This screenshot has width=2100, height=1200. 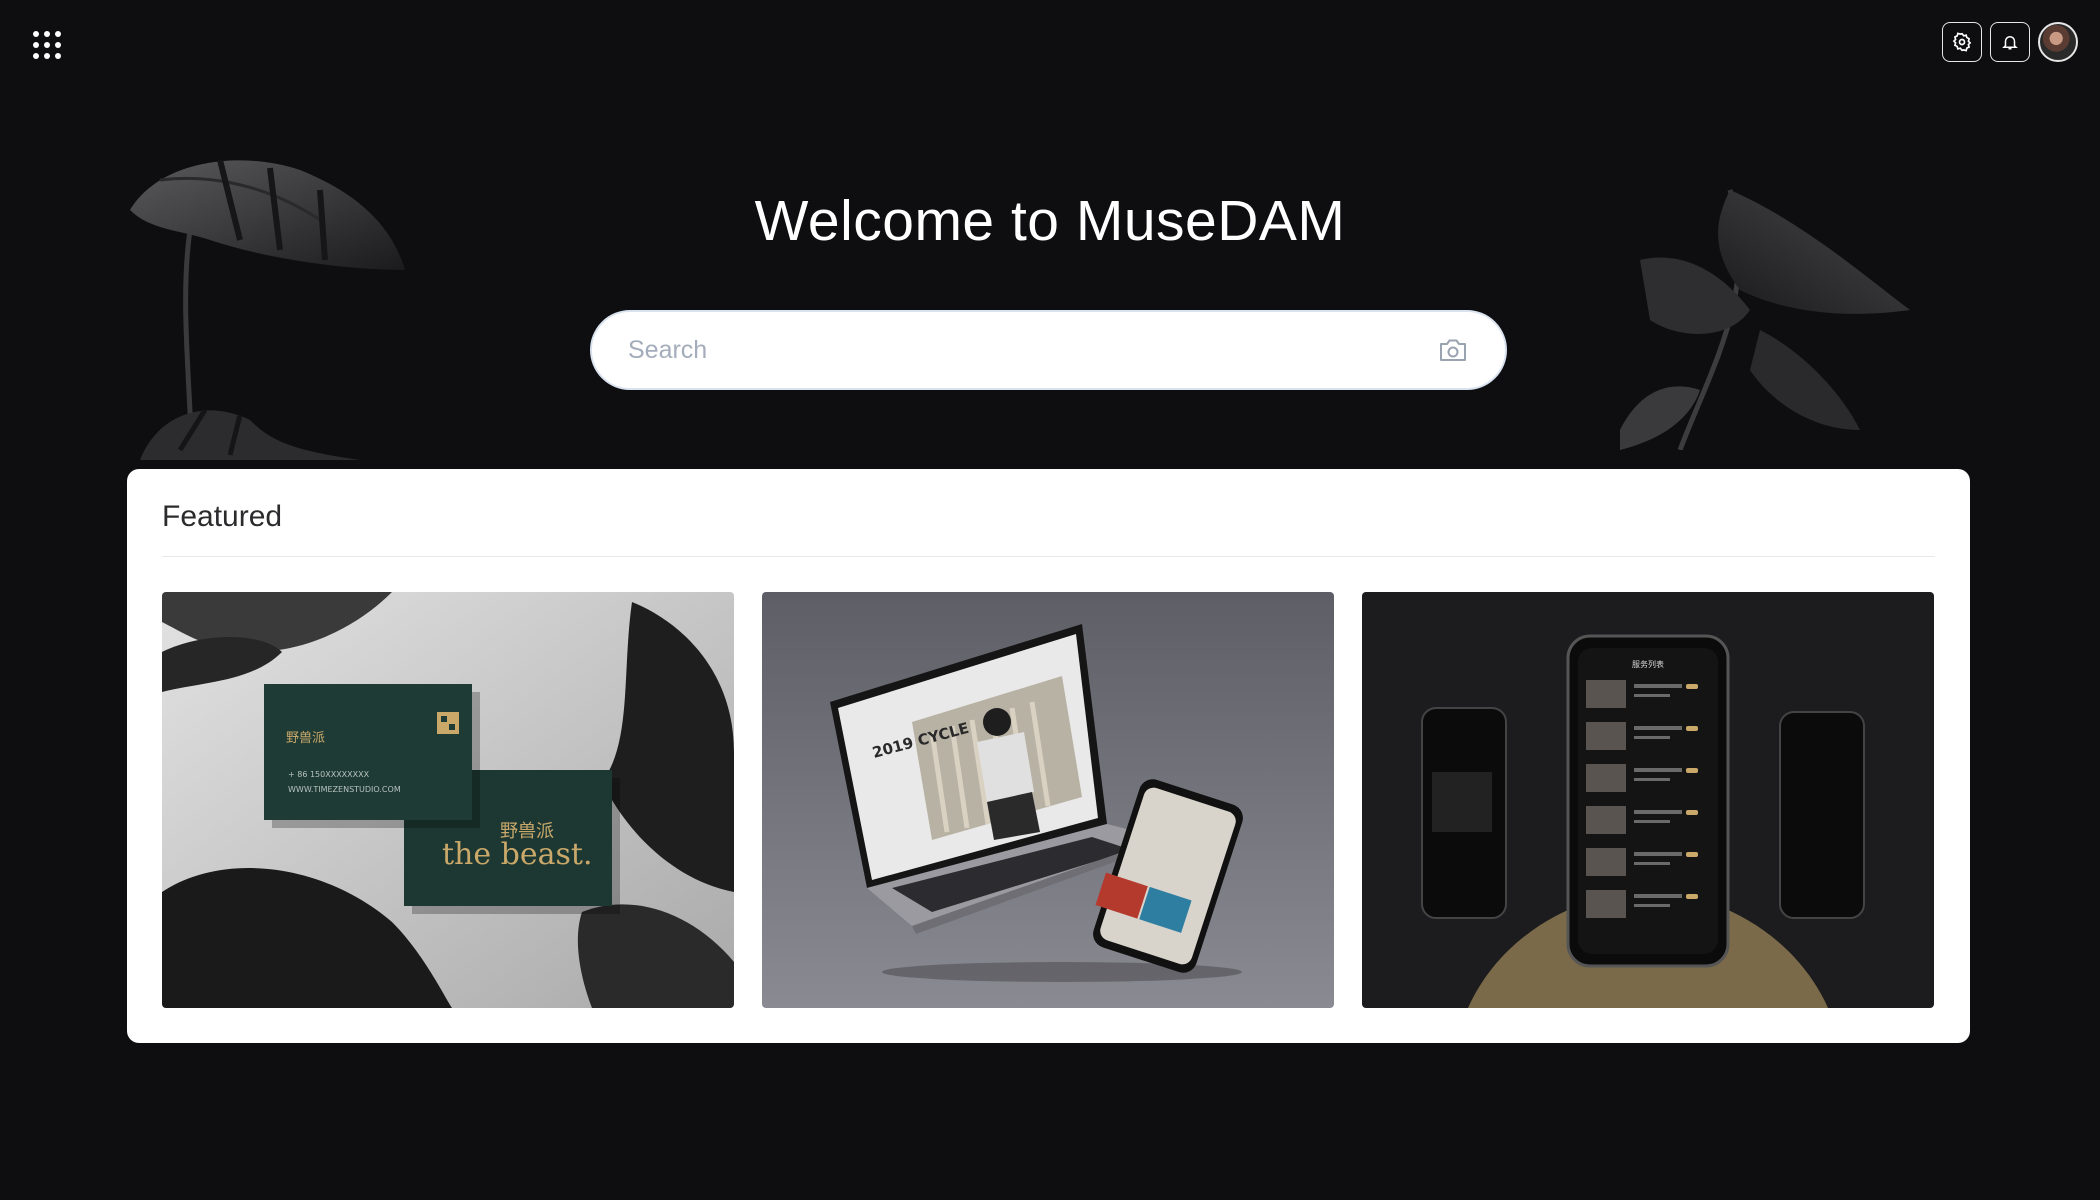 What do you see at coordinates (517, 854) in the screenshot?
I see `card-back-tagline: the beast.` at bounding box center [517, 854].